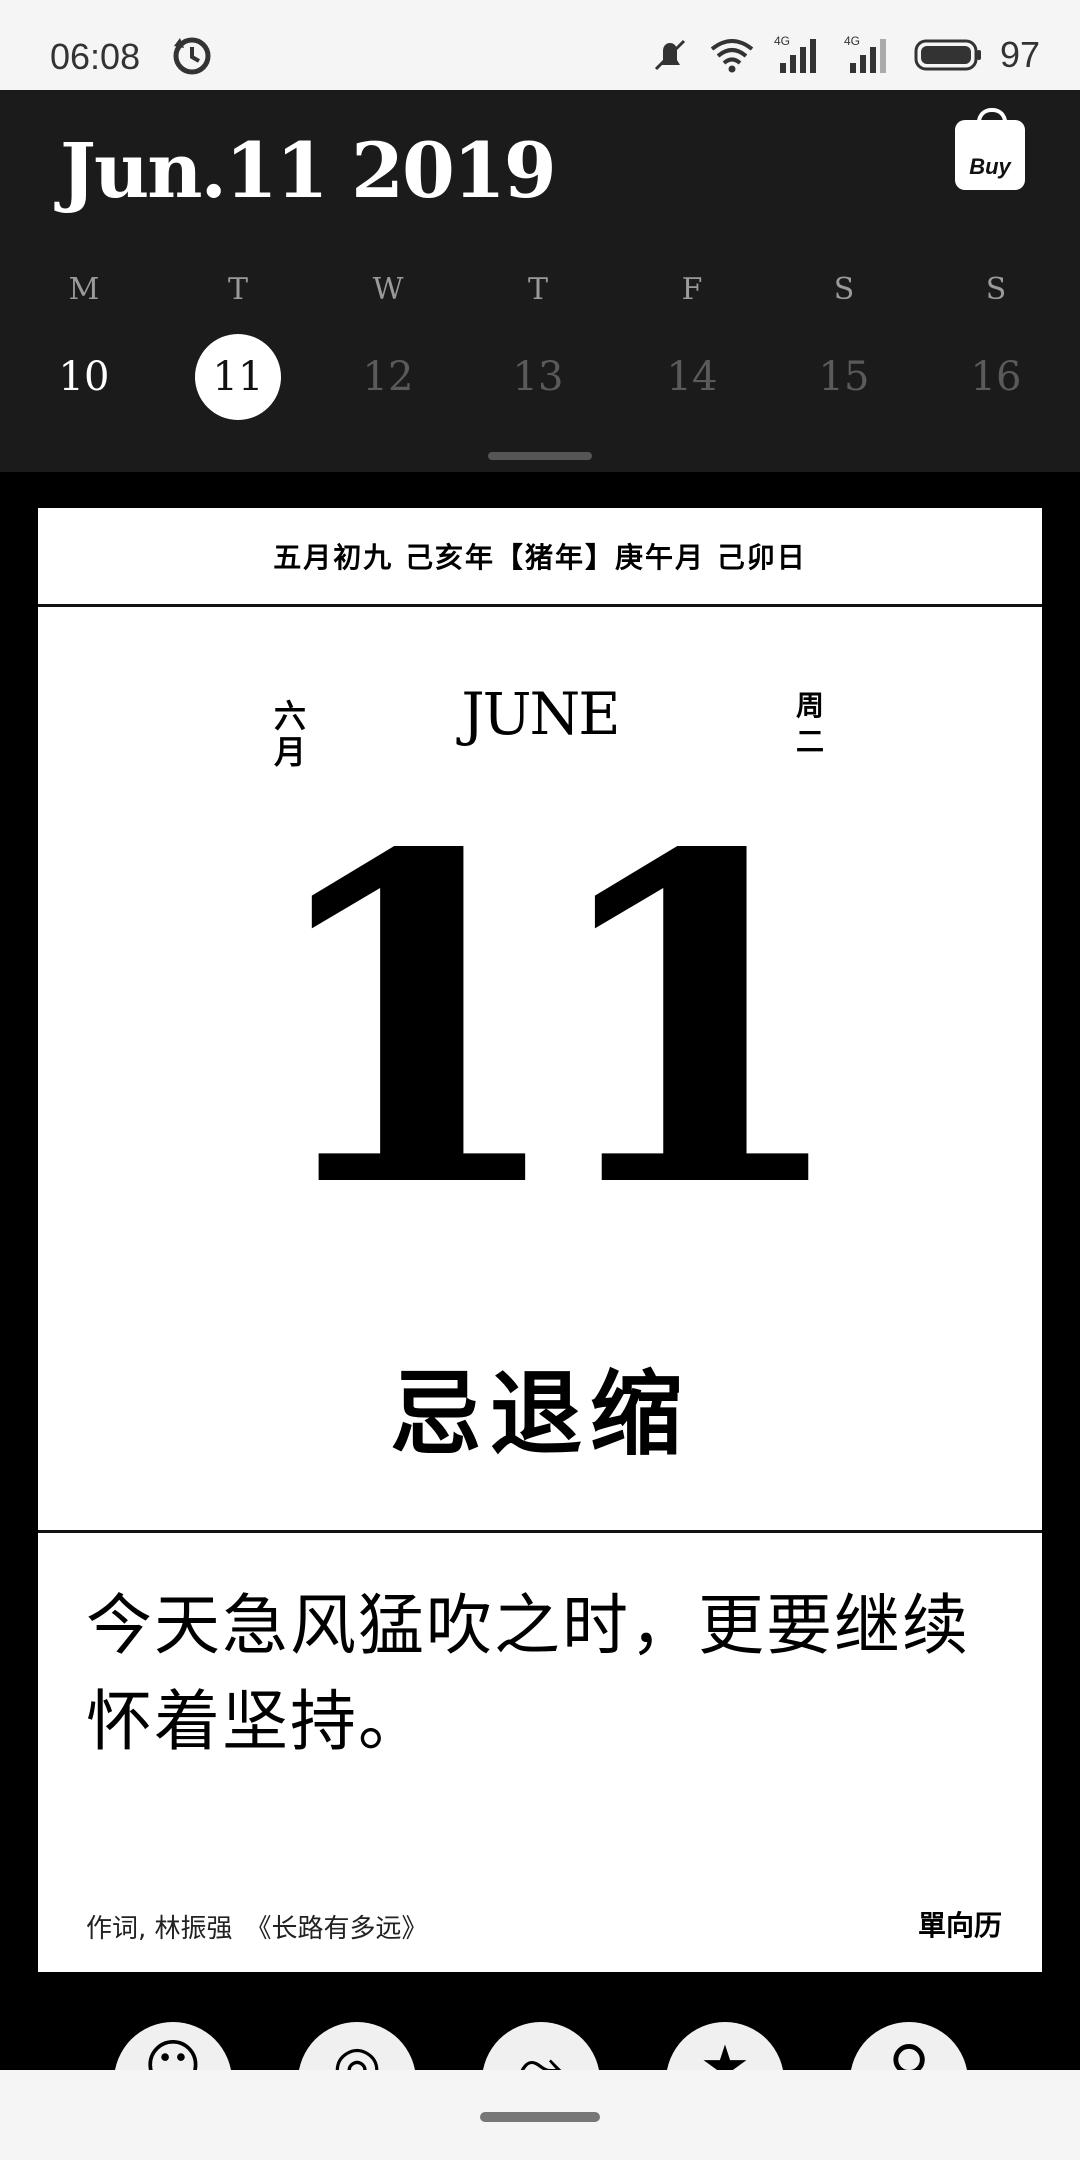  I want to click on battery-percent: 97, so click(1019, 54).